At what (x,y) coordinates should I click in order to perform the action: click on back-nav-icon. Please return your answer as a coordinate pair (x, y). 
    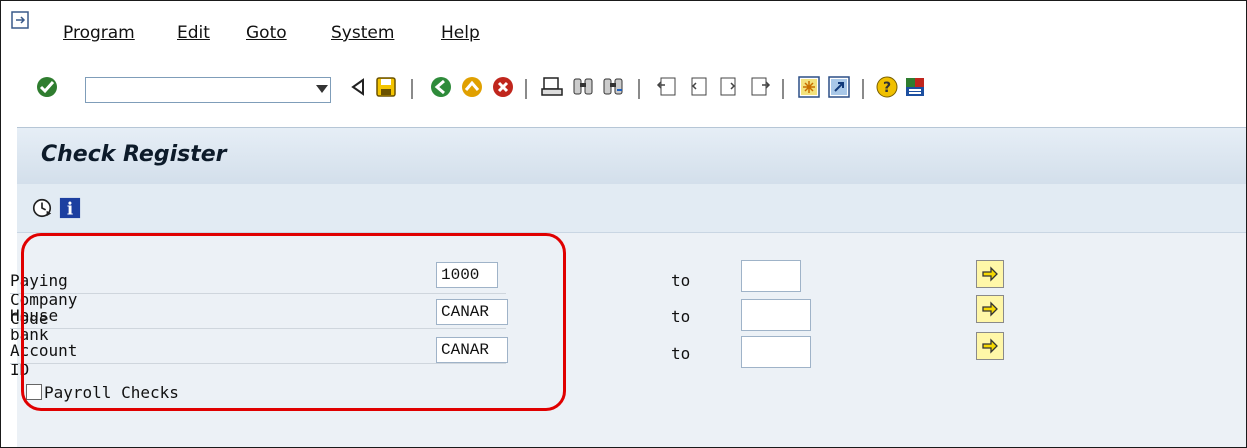
    Looking at the image, I should click on (358, 87).